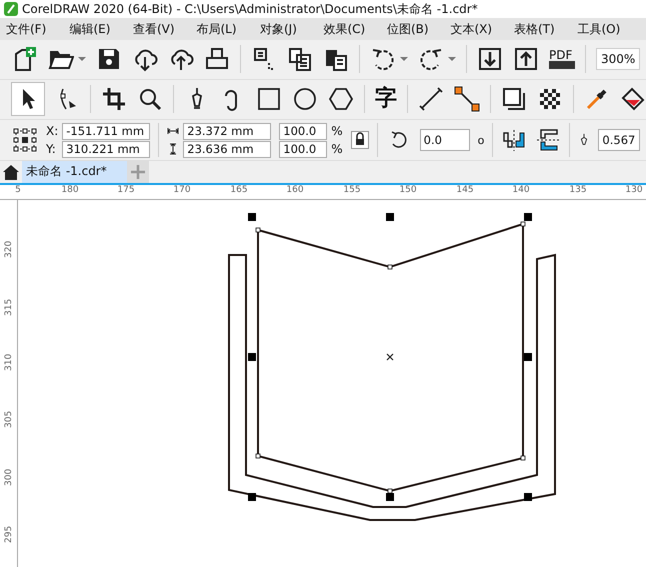  I want to click on x-position-field: -151.711 mm, so click(106, 131).